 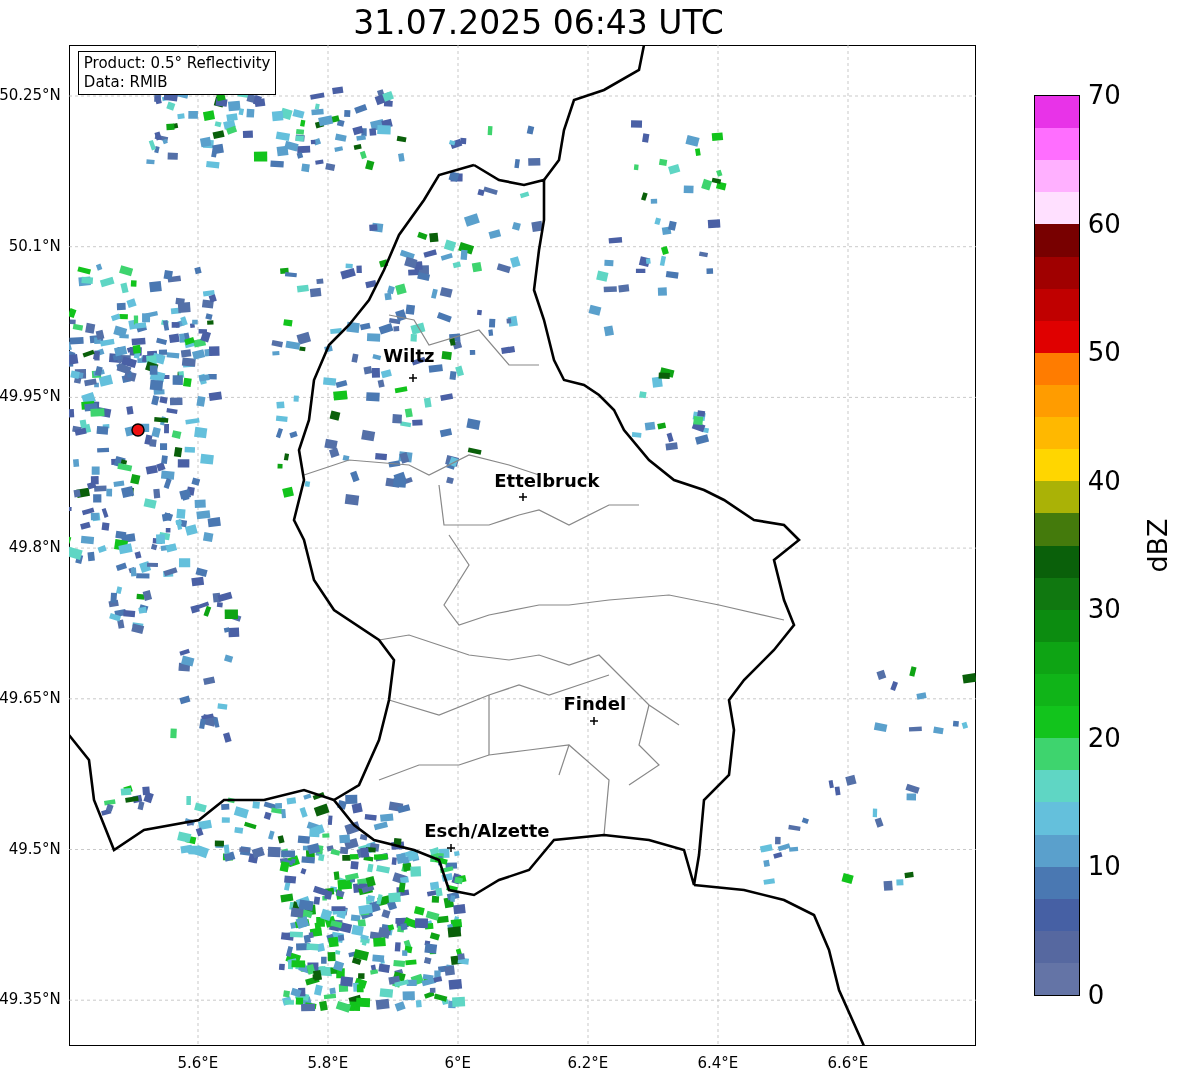 What do you see at coordinates (198, 1063) in the screenshot?
I see `longitude-label: 5.6°E` at bounding box center [198, 1063].